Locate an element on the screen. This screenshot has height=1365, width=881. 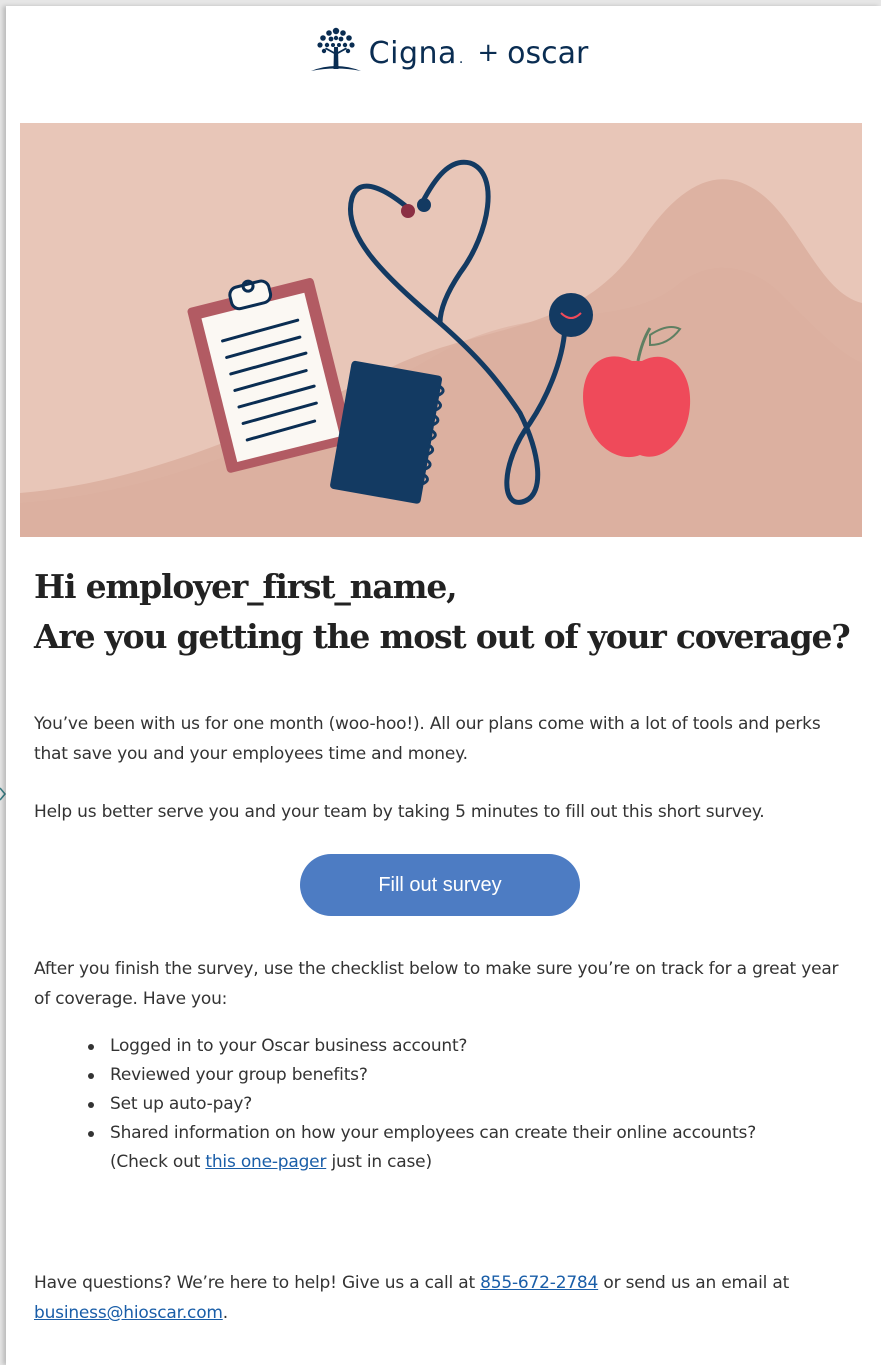
one-pager-note-prefix: (Check out is located at coordinates (158, 1162).